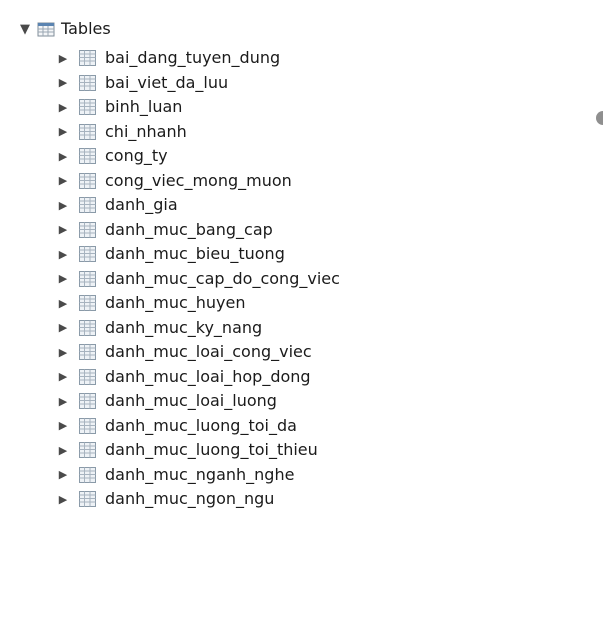  I want to click on table-name-label: danh_muc_bang_cap, so click(189, 229).